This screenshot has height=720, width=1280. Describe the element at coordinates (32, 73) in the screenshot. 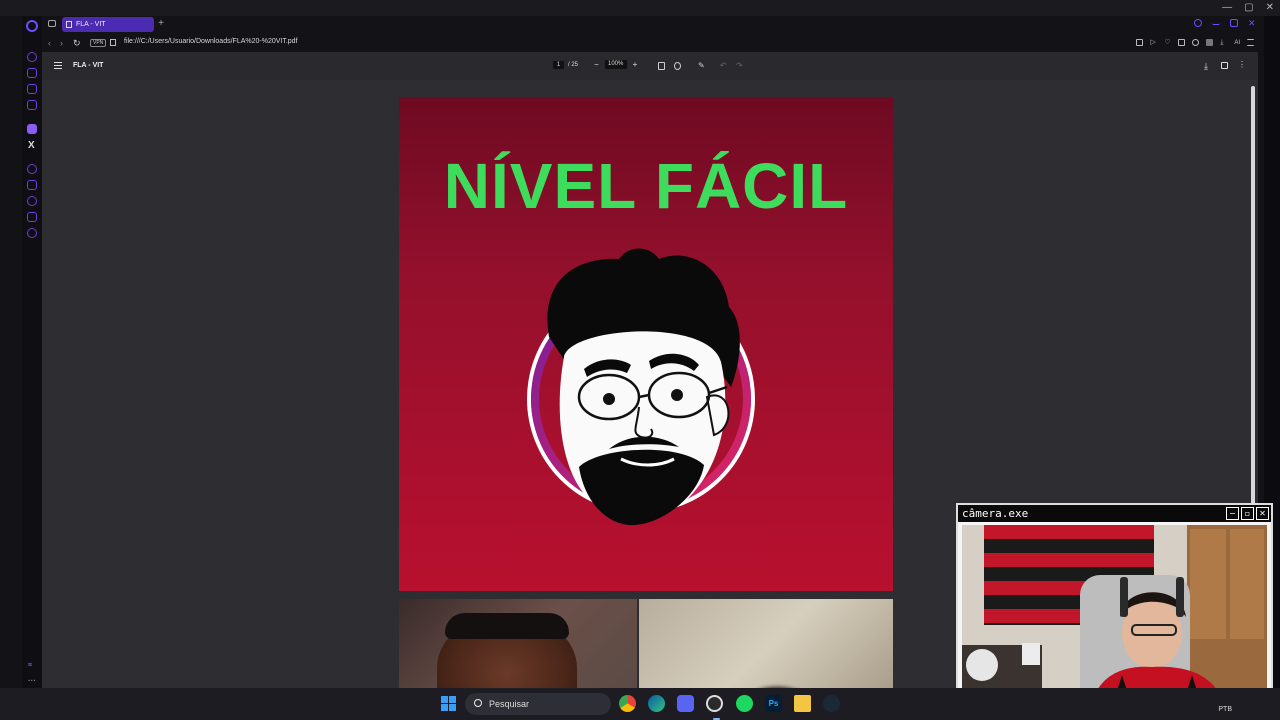

I see `bag-icon` at that location.